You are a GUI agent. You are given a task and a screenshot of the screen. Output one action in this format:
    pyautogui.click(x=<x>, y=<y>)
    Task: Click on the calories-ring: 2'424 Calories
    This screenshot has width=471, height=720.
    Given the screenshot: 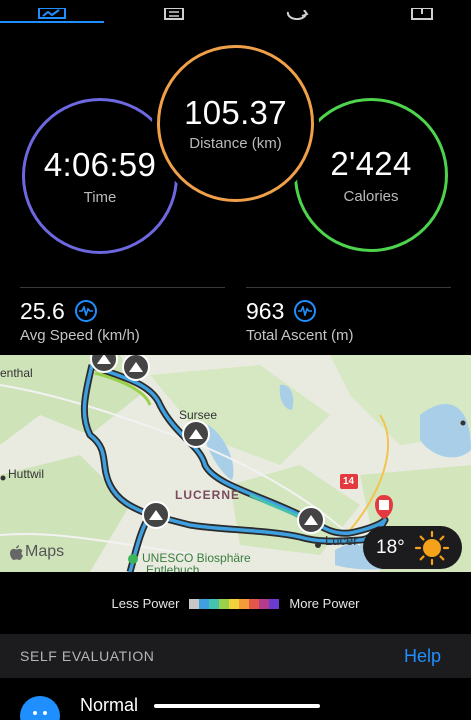 What is the action you would take?
    pyautogui.click(x=371, y=175)
    